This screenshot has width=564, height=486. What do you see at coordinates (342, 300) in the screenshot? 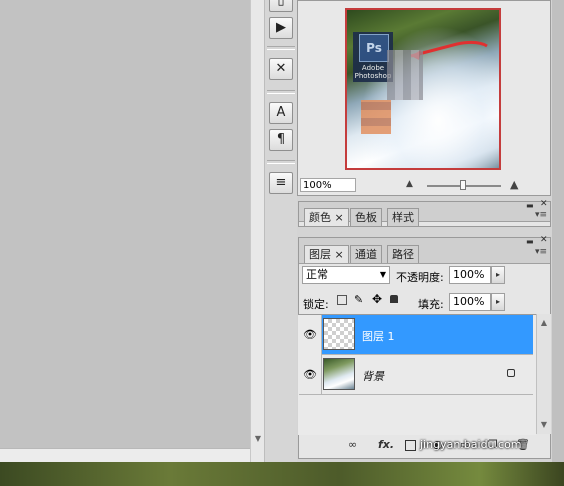
I see `lock-transparent-icon` at bounding box center [342, 300].